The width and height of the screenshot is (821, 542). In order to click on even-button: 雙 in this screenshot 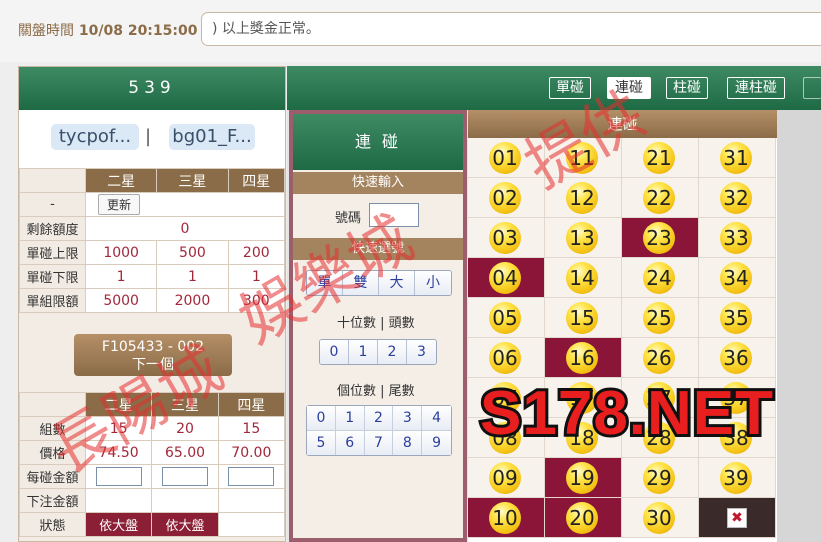, I will do `click(361, 283)`.